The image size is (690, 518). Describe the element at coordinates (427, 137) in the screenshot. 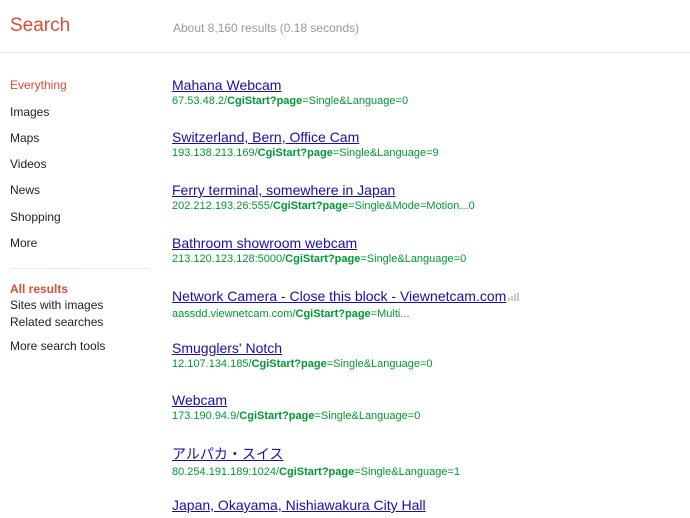

I see `result-title-link: Switzerland, Bern, Office Cam` at that location.